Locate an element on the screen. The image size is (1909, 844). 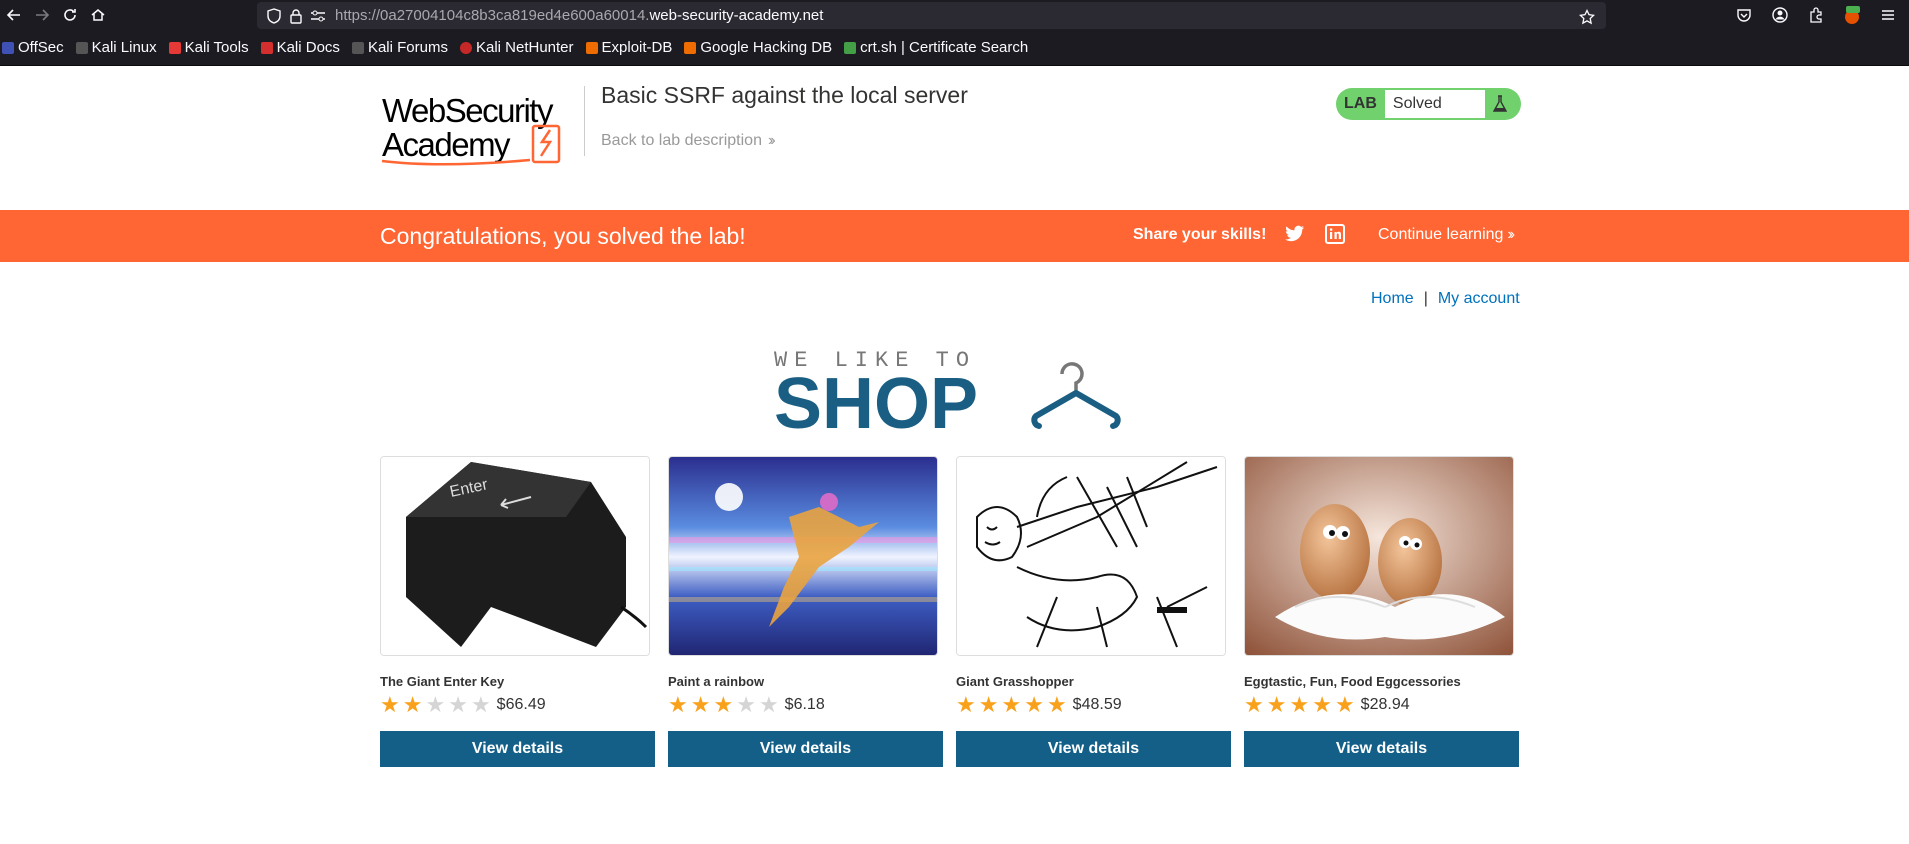
top-nav: Home | My account is located at coordinates (1445, 299).